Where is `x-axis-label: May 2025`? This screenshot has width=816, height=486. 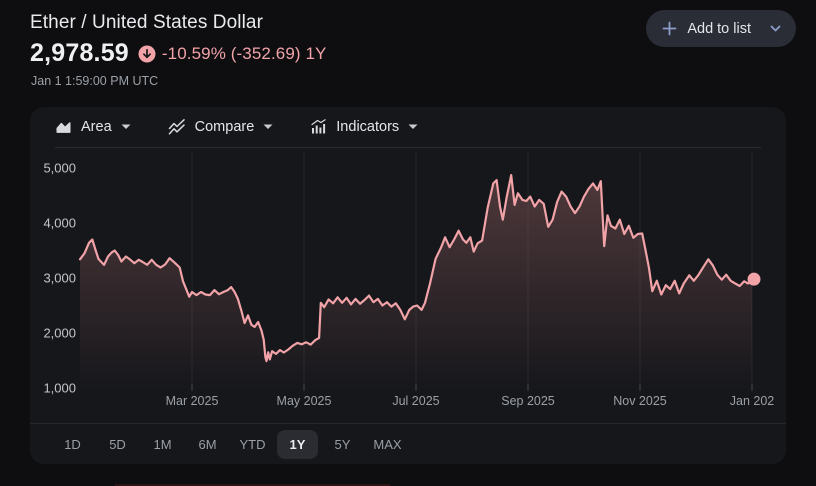
x-axis-label: May 2025 is located at coordinates (304, 401).